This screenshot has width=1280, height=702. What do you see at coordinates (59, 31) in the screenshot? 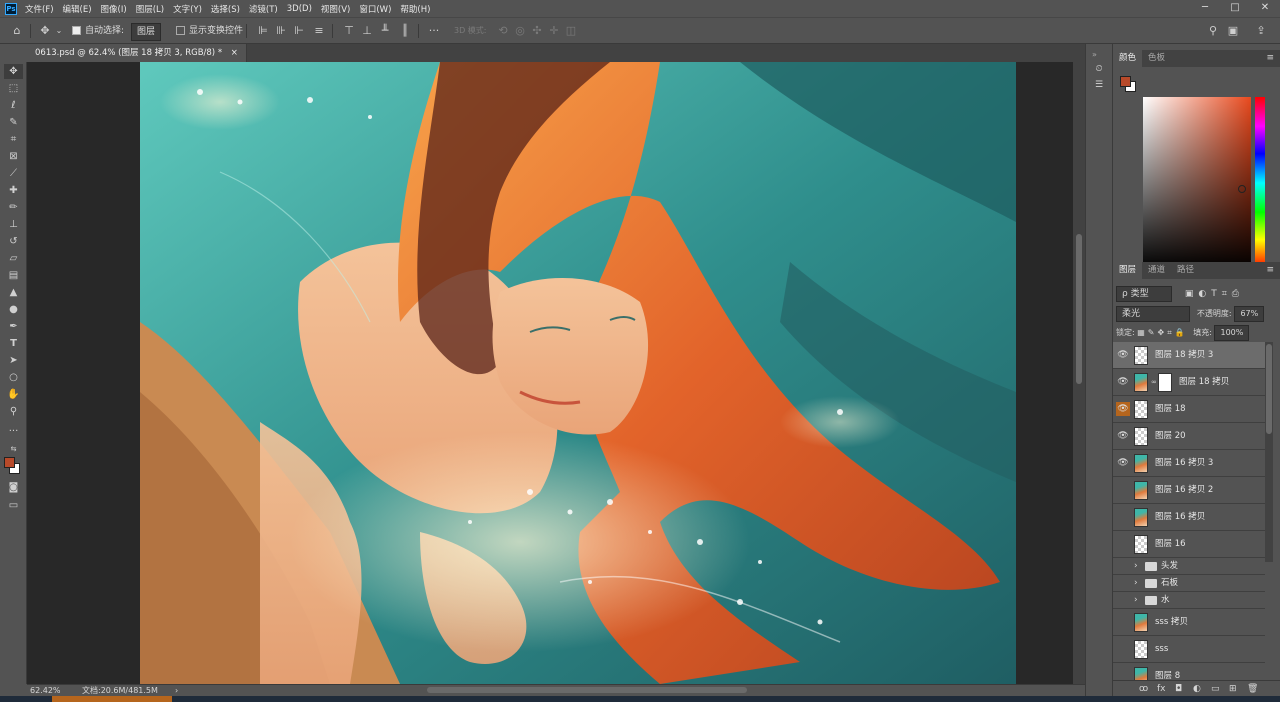
I see `chevron-down-icon: ⌄` at bounding box center [59, 31].